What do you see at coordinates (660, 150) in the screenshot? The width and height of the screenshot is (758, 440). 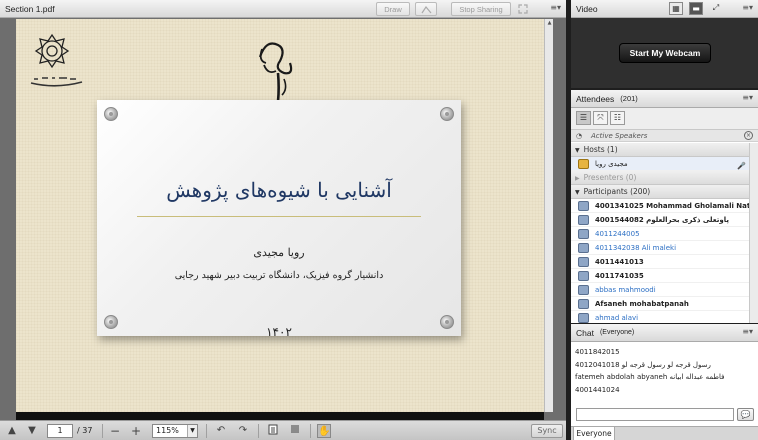 I see `group-hosts: ▼ Hosts (1)` at bounding box center [660, 150].